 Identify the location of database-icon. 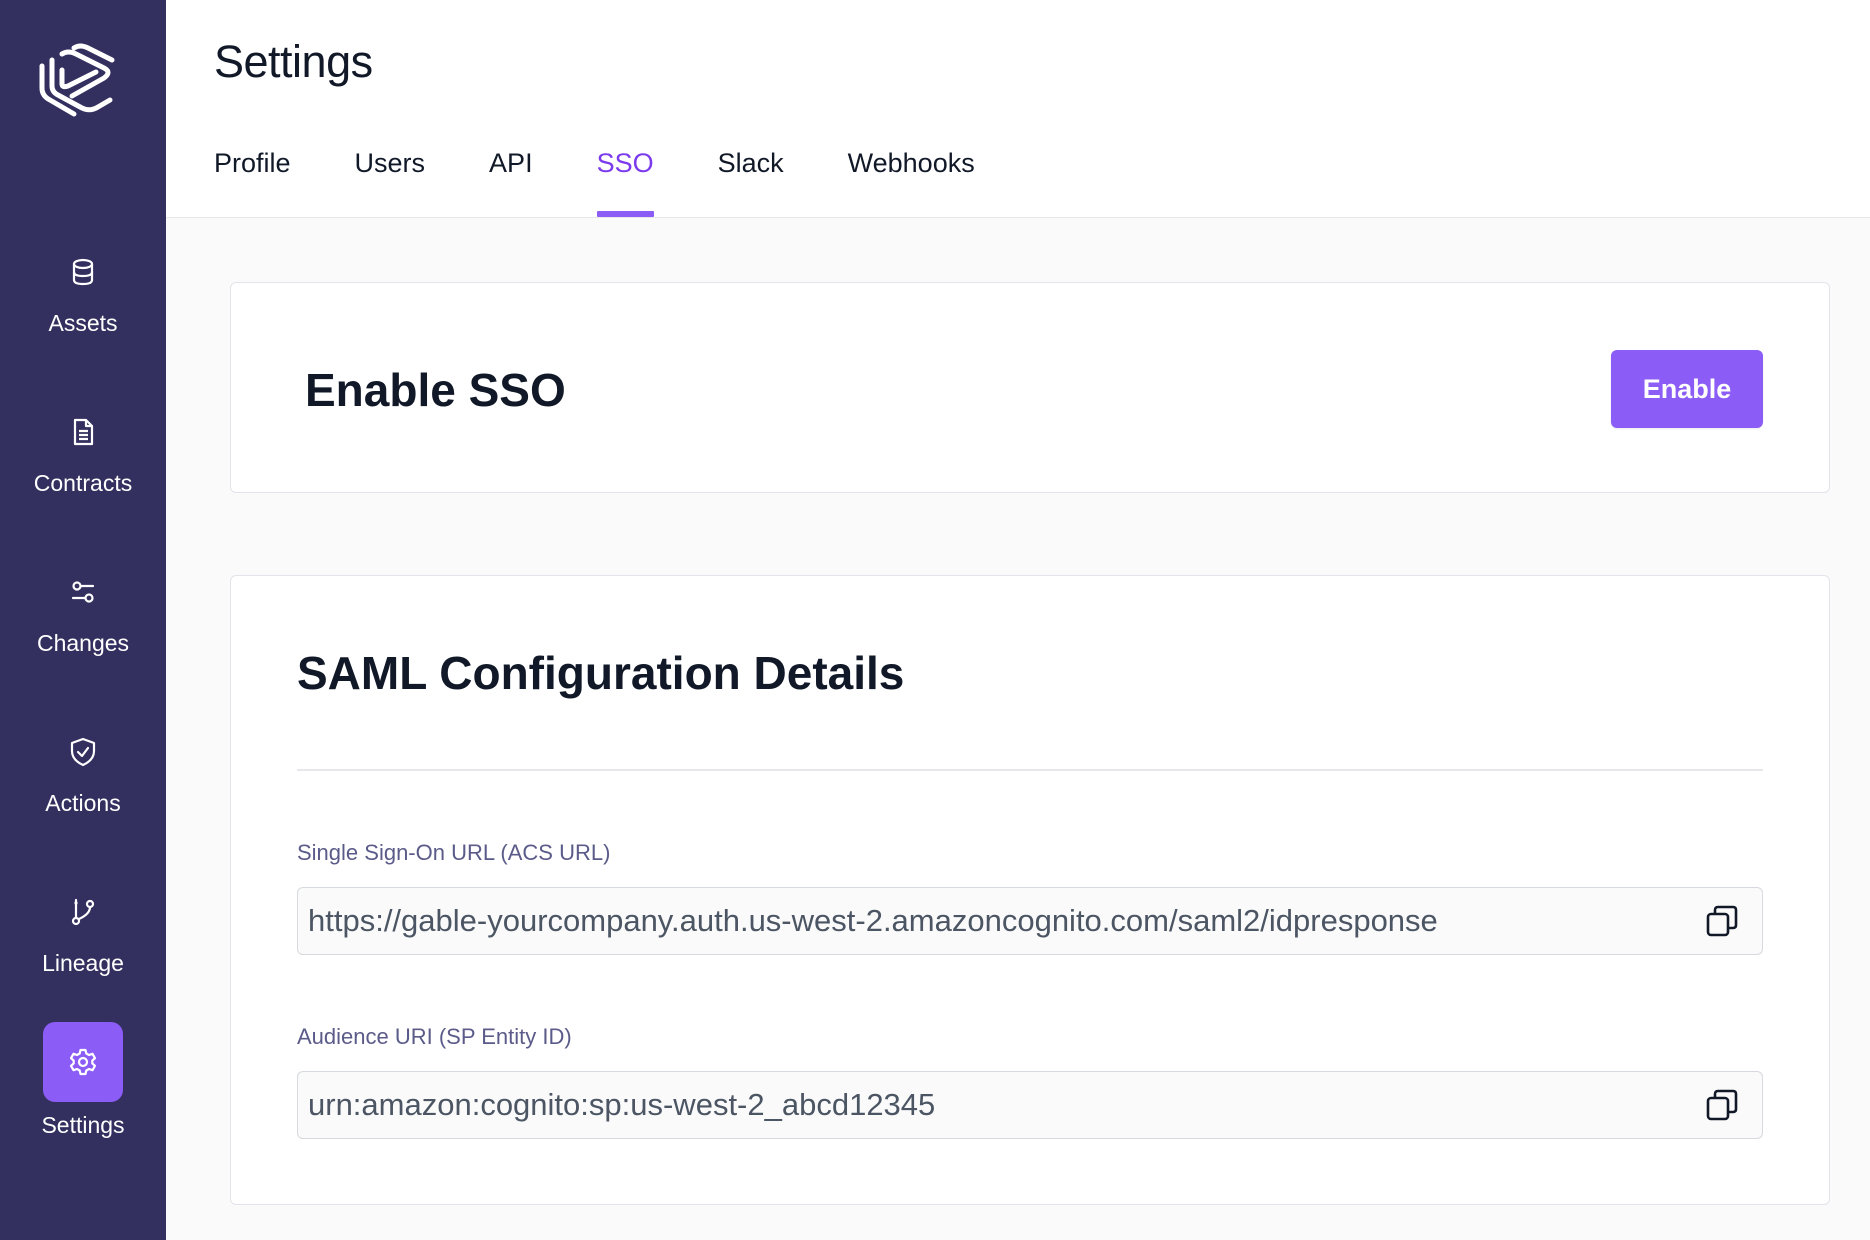
(83, 272).